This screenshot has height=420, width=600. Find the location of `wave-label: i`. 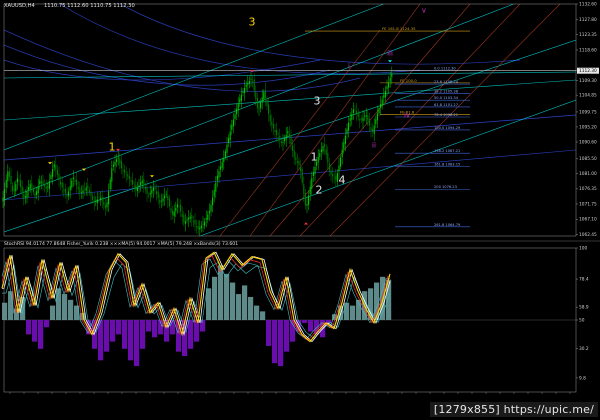

wave-label: i is located at coordinates (349, 66).